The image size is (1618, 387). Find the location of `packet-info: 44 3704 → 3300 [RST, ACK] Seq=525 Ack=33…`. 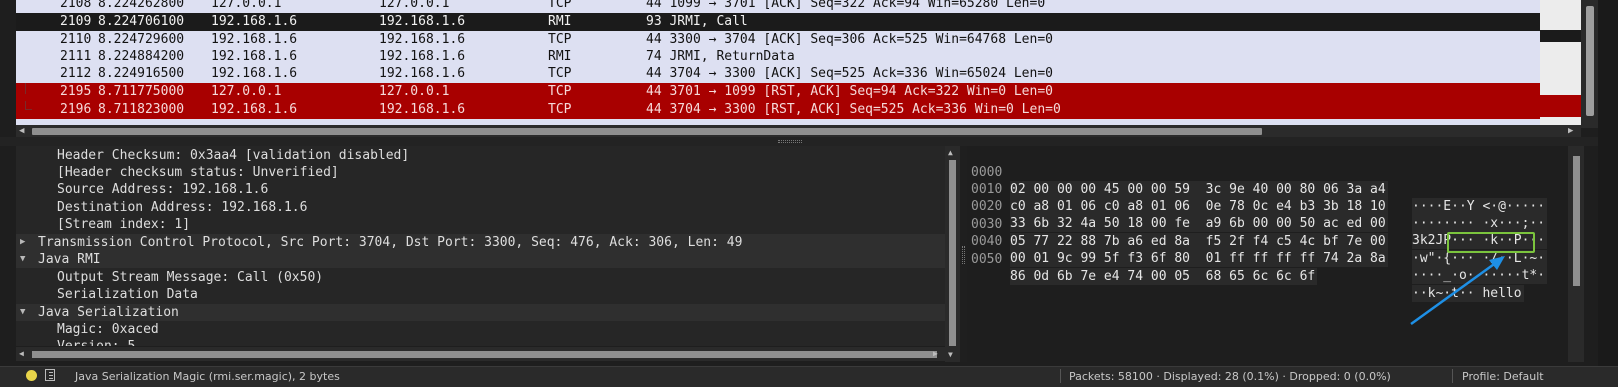

packet-info: 44 3704 → 3300 [RST, ACK] Seq=525 Ack=33… is located at coordinates (853, 109).